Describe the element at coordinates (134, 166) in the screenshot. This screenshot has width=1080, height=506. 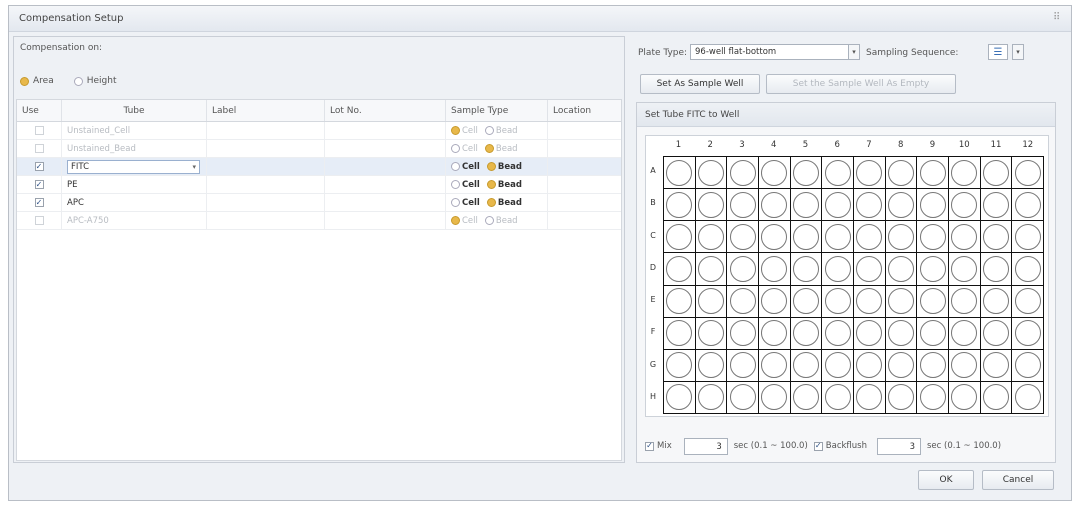
I see `tube-cell: FITC ▾` at that location.